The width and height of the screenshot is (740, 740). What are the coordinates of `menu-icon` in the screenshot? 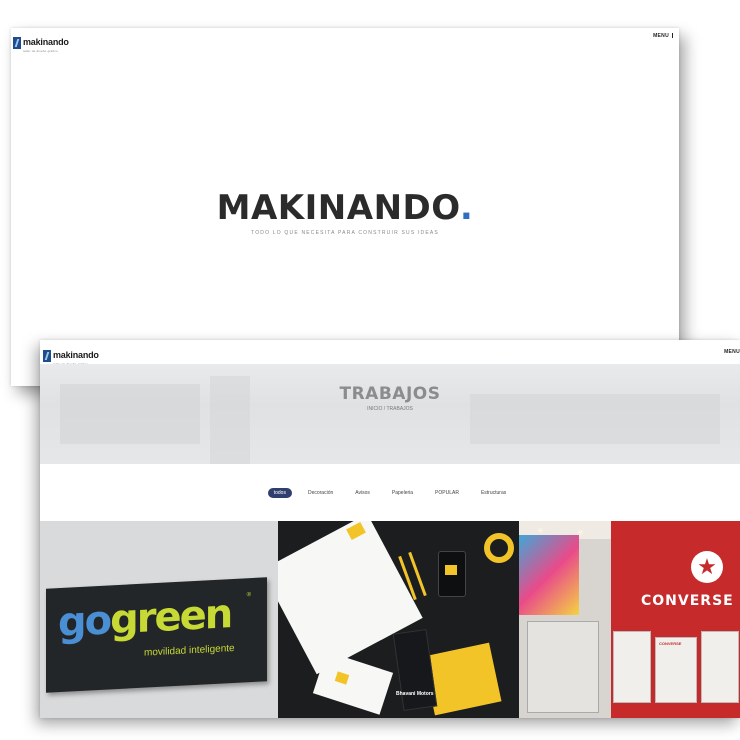 It's located at (673, 36).